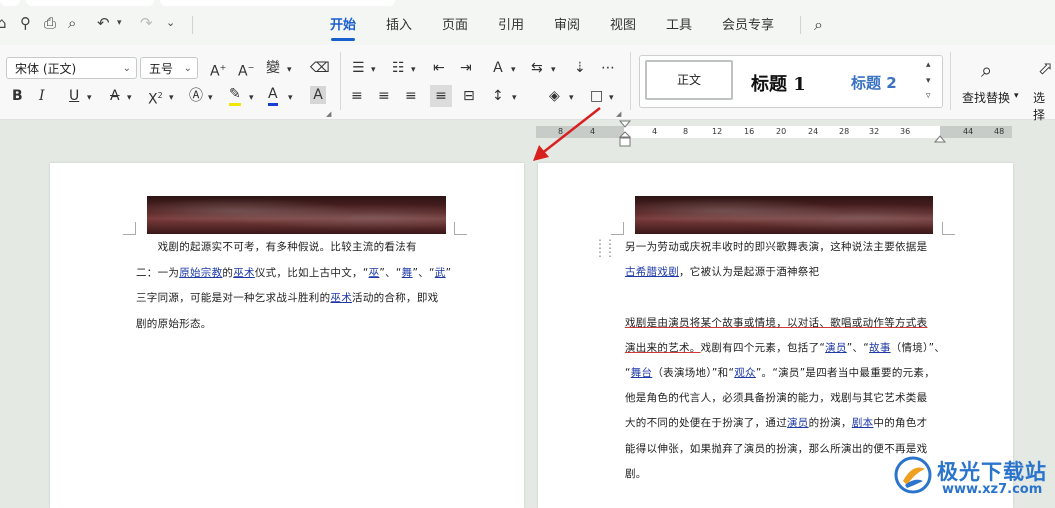 The width and height of the screenshot is (1055, 508). Describe the element at coordinates (398, 68) in the screenshot. I see `numbering-icon: ☷` at that location.